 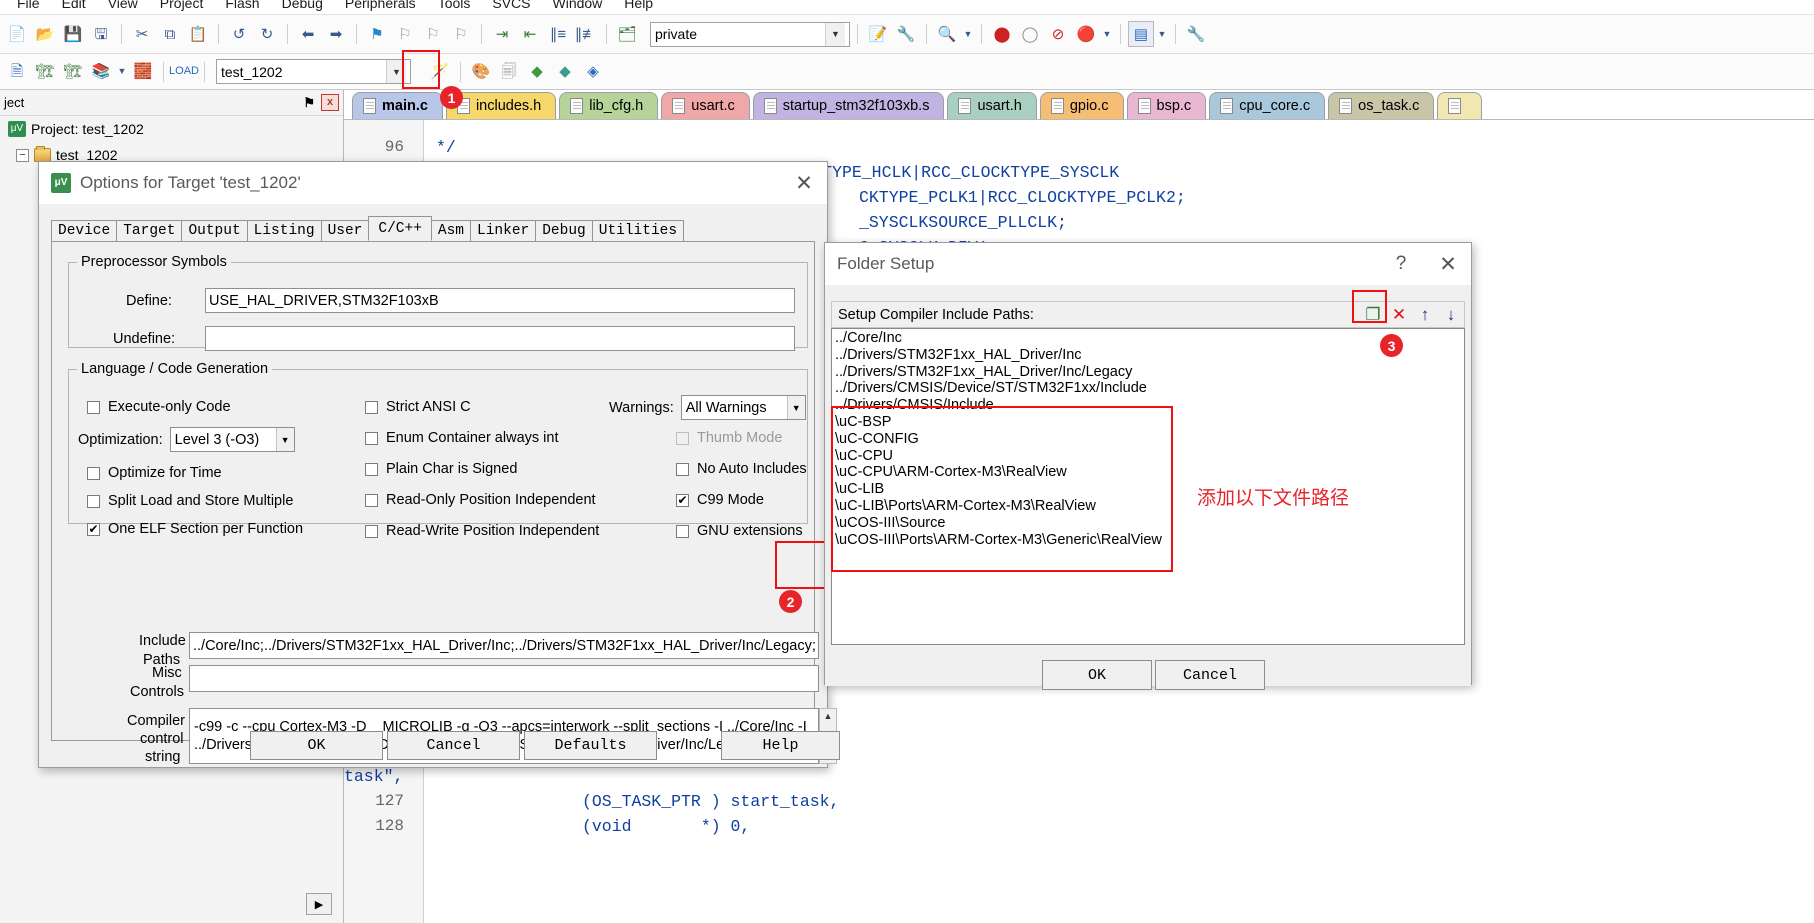 What do you see at coordinates (906, 34) in the screenshot?
I see `manage-components-icon: 🔧` at bounding box center [906, 34].